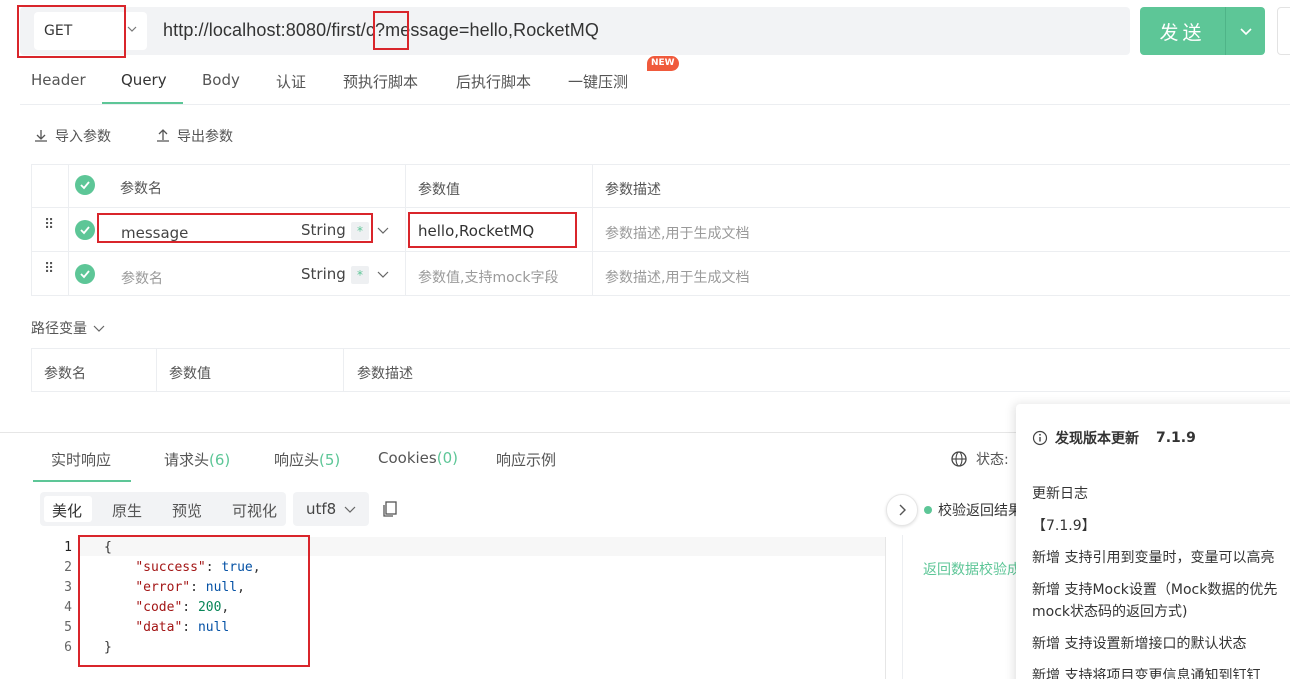  I want to click on annotation-box-url, so click(391, 30).